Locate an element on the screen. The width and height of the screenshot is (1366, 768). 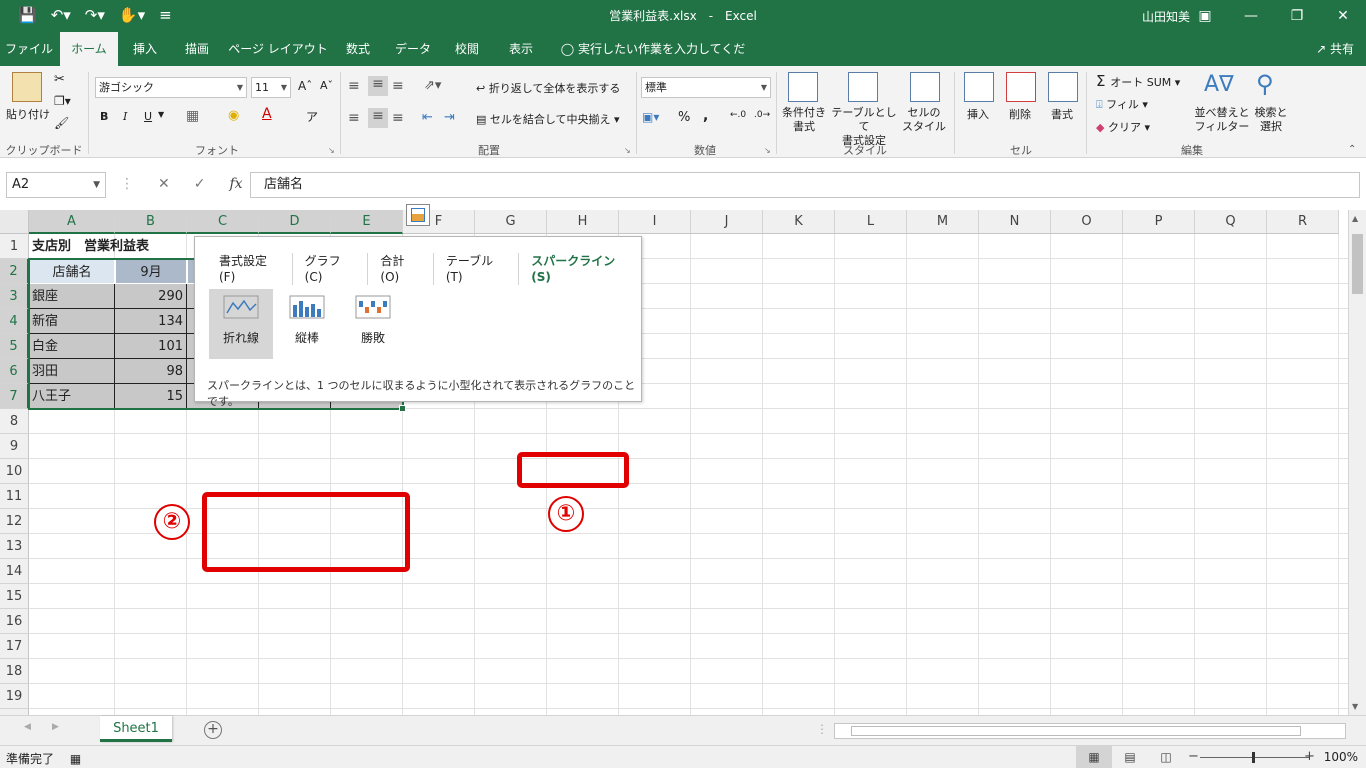
insert-cells-button: 挿入 is located at coordinates (978, 114).